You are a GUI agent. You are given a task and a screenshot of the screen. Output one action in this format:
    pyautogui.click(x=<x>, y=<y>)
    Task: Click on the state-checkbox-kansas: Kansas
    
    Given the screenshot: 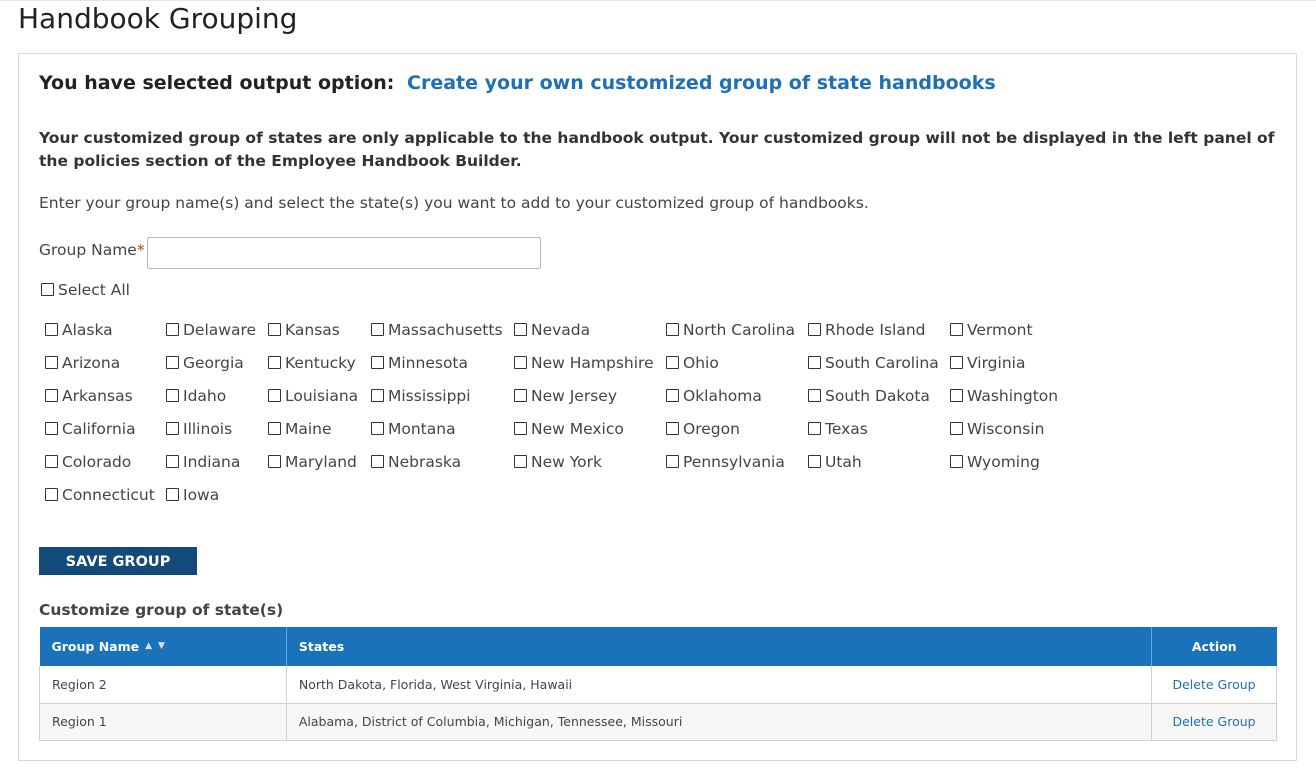 What is the action you would take?
    pyautogui.click(x=304, y=330)
    